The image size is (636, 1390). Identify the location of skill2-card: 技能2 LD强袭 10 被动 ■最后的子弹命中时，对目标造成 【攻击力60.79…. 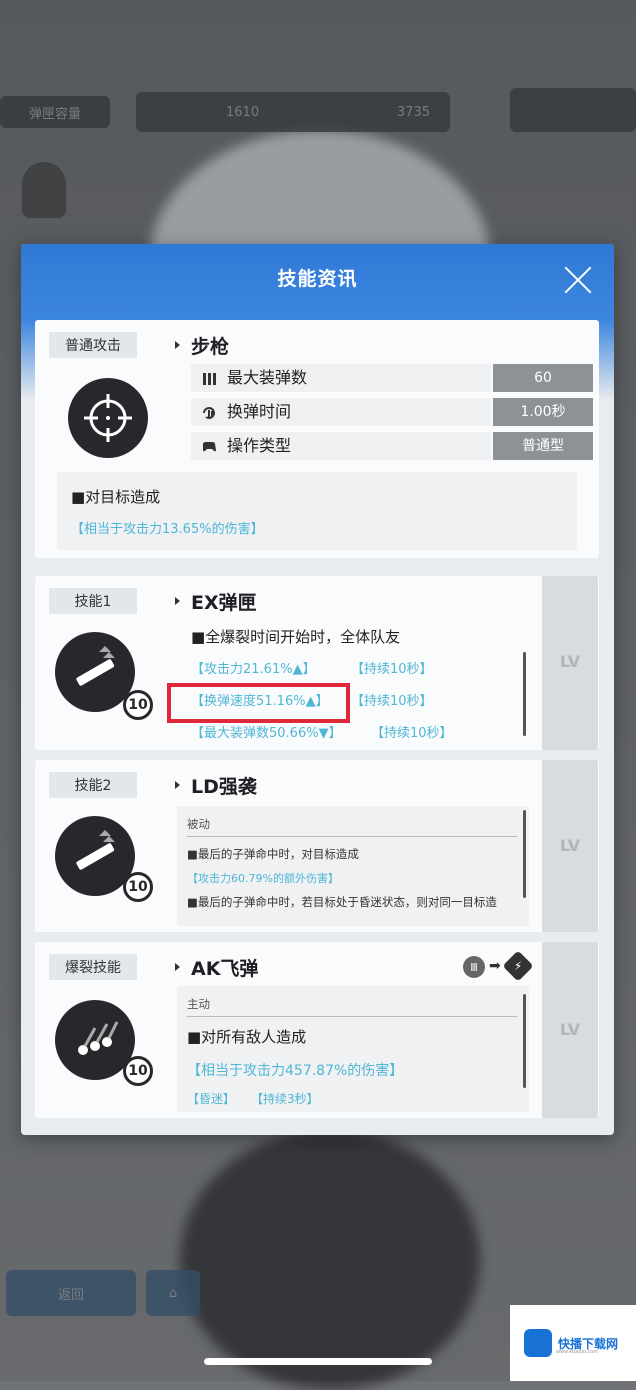
(317, 846).